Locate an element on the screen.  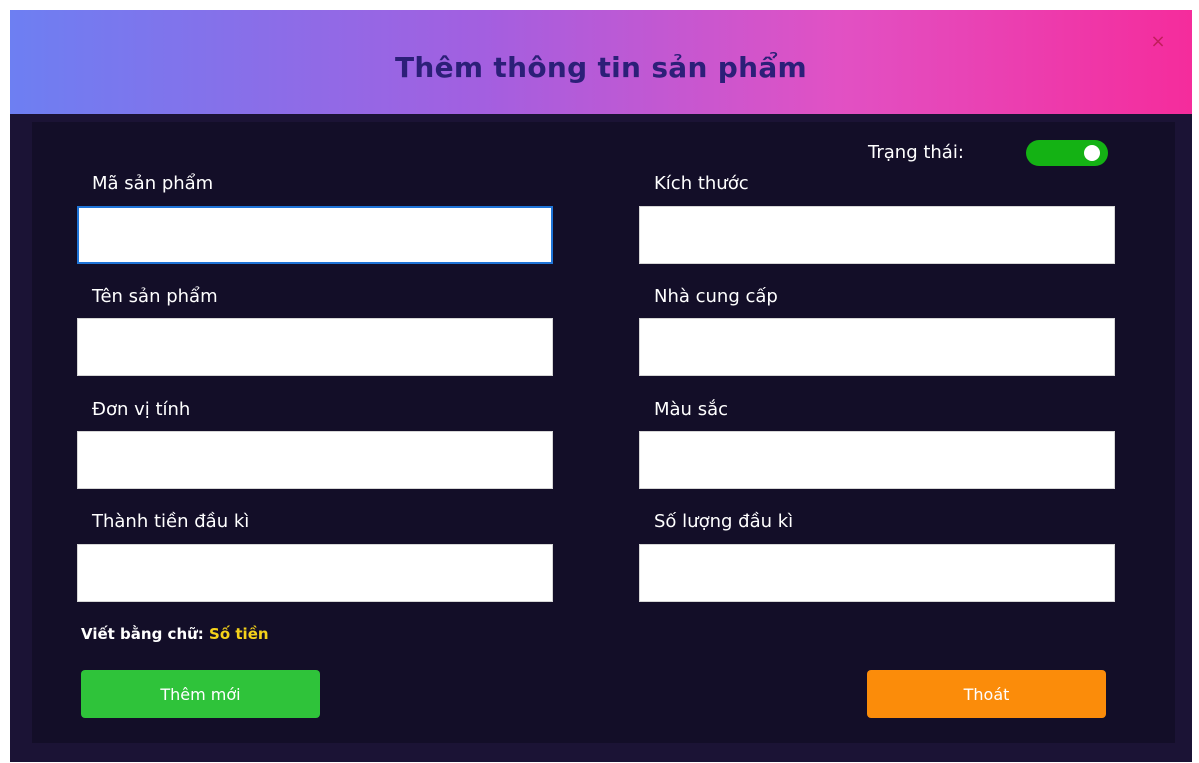
product-code-input is located at coordinates (315, 235).